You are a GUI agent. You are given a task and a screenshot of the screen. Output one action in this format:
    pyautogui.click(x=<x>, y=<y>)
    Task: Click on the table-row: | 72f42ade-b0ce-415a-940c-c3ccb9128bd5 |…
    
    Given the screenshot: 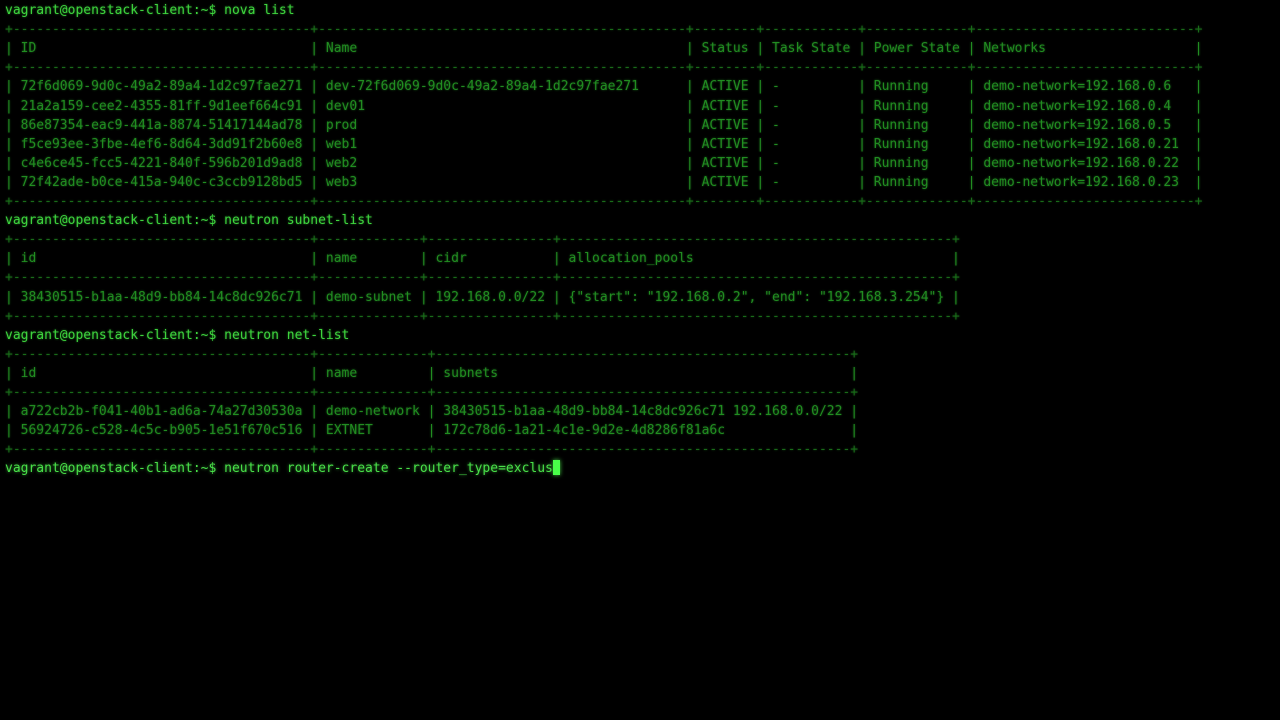 What is the action you would take?
    pyautogui.click(x=604, y=182)
    